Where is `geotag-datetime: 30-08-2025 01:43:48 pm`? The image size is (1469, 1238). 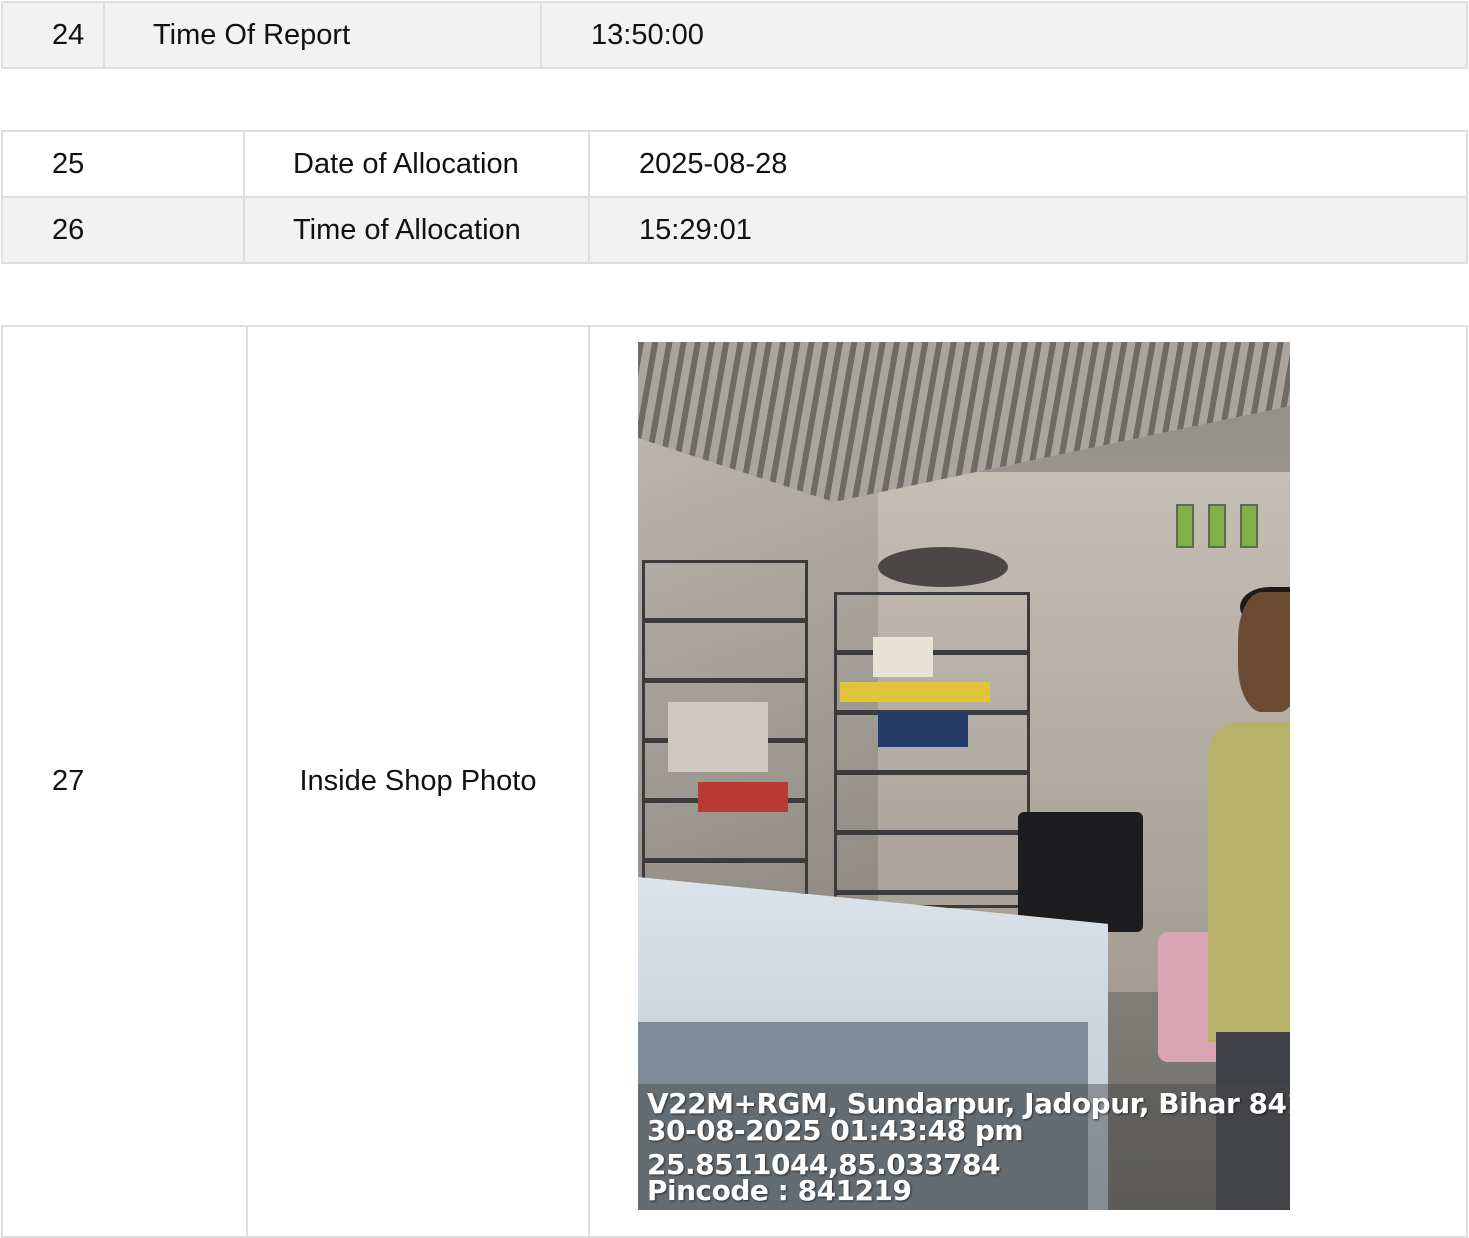 geotag-datetime: 30-08-2025 01:43:48 pm is located at coordinates (835, 1130).